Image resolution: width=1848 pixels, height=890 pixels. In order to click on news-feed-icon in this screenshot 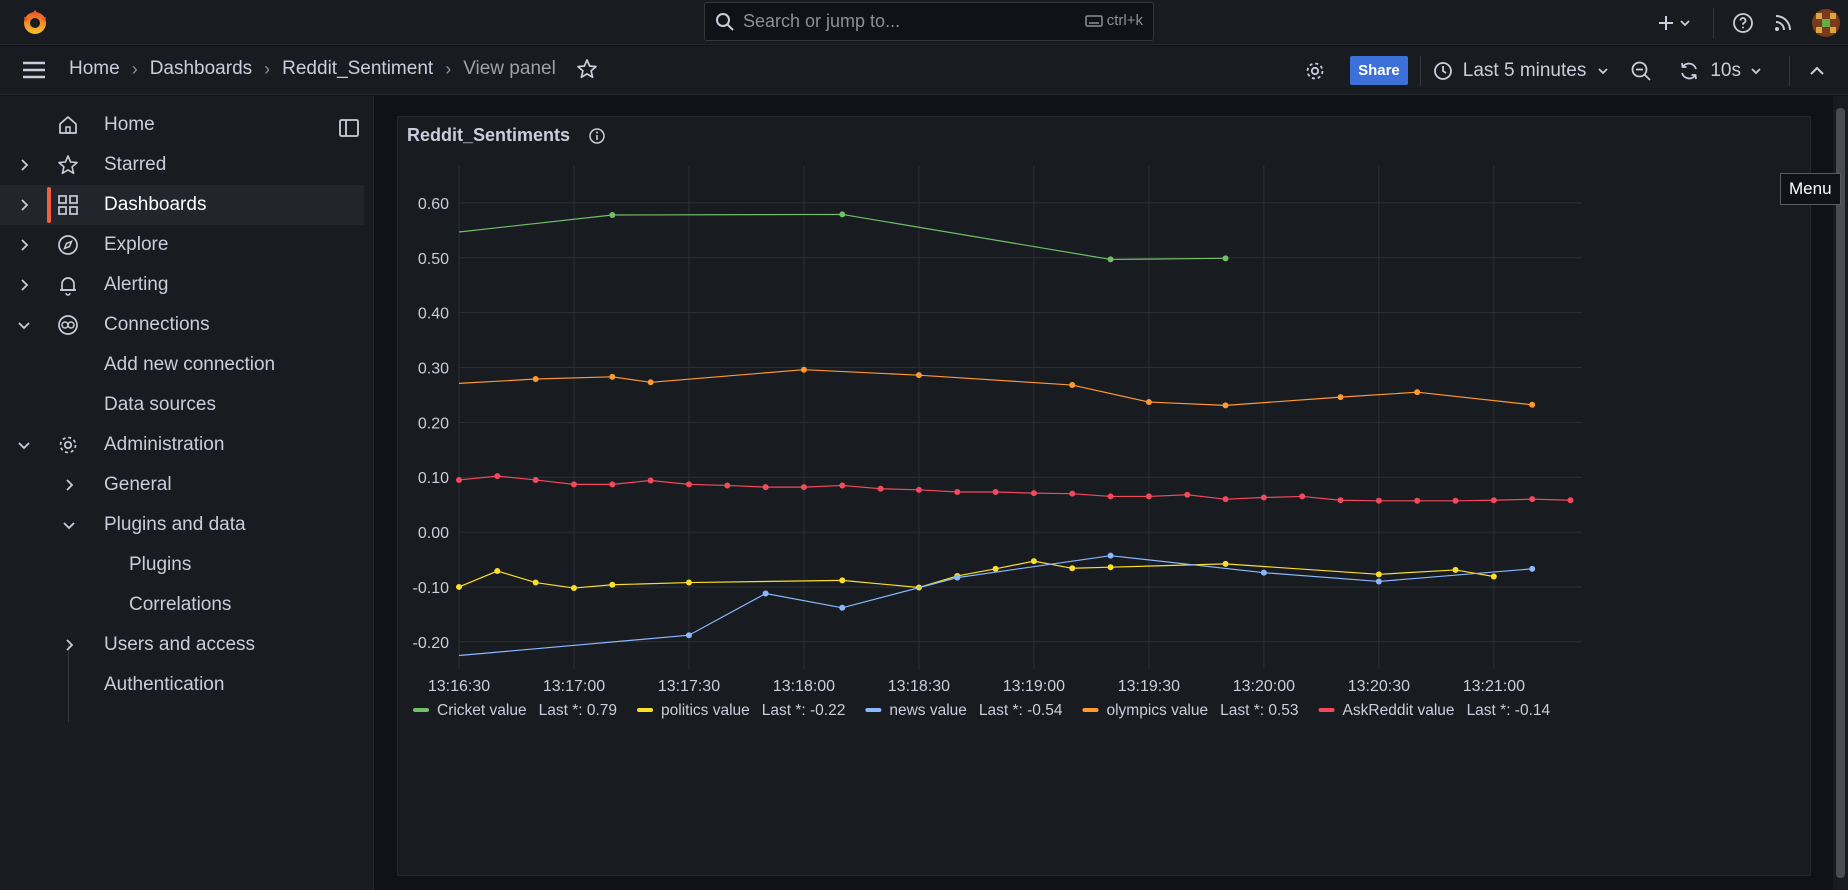, I will do `click(1783, 23)`.